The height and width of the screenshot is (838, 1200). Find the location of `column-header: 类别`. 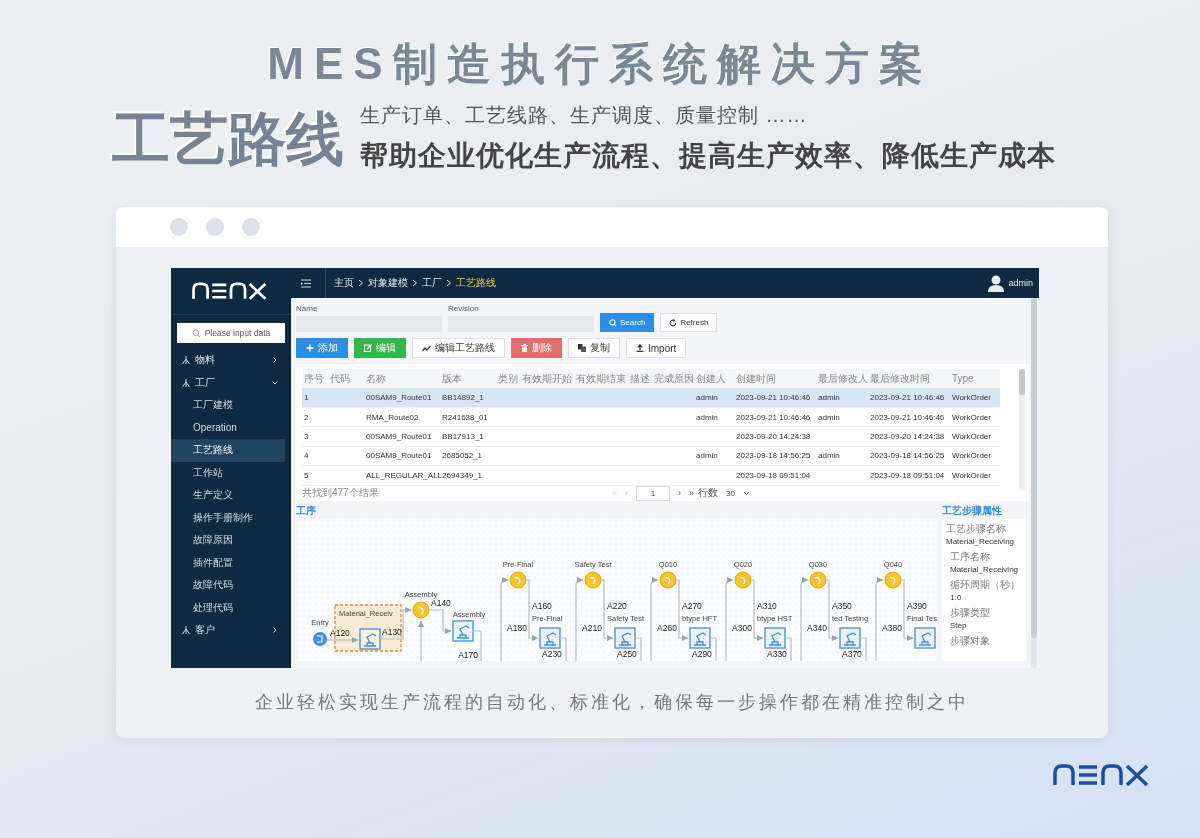

column-header: 类别 is located at coordinates (508, 378).